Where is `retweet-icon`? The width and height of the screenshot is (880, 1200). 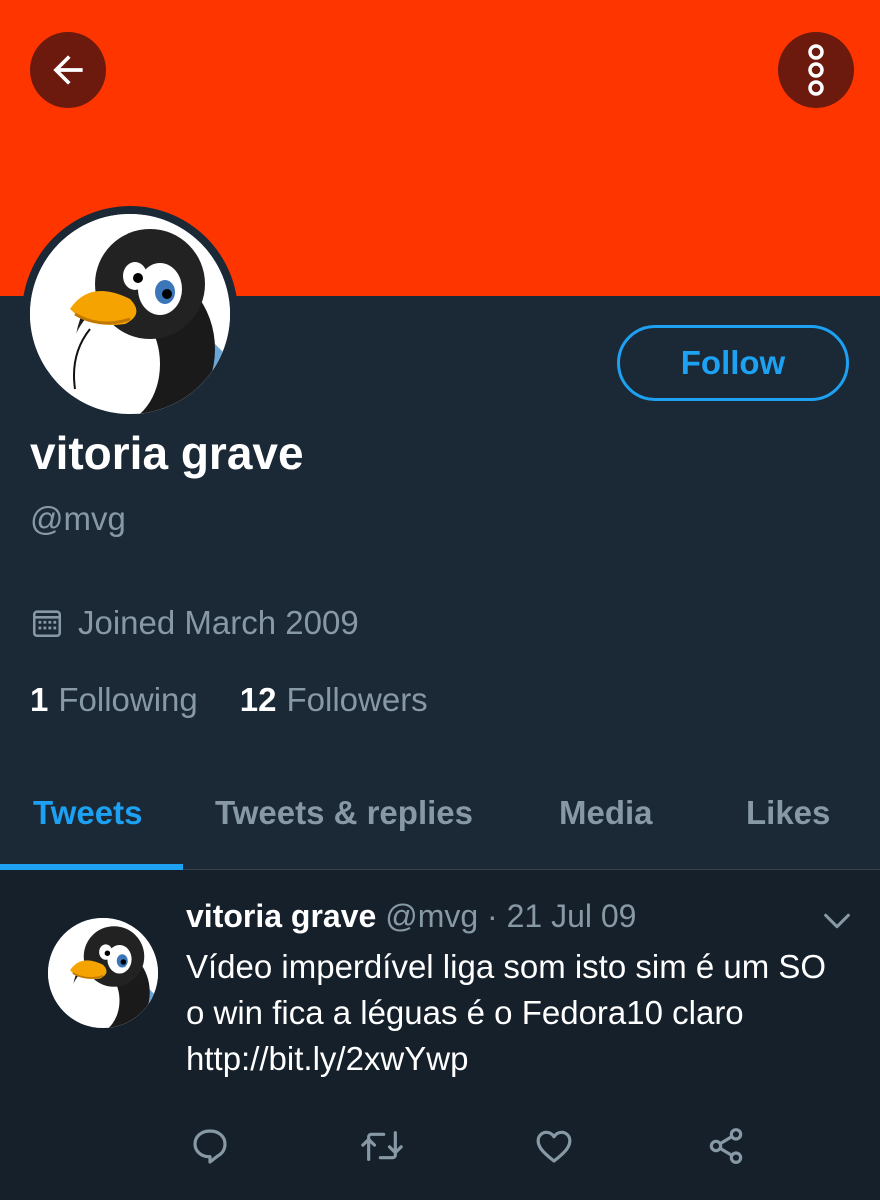
retweet-icon is located at coordinates (382, 1146).